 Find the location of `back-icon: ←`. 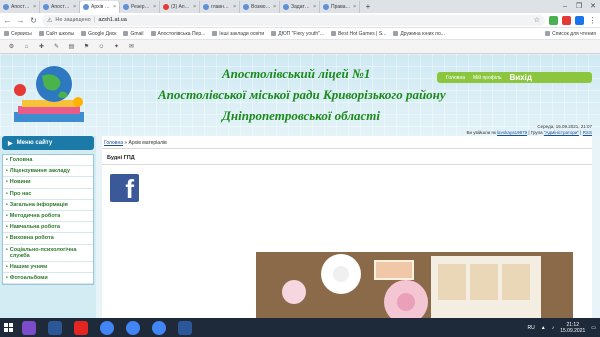

back-icon: ← is located at coordinates (7, 20).